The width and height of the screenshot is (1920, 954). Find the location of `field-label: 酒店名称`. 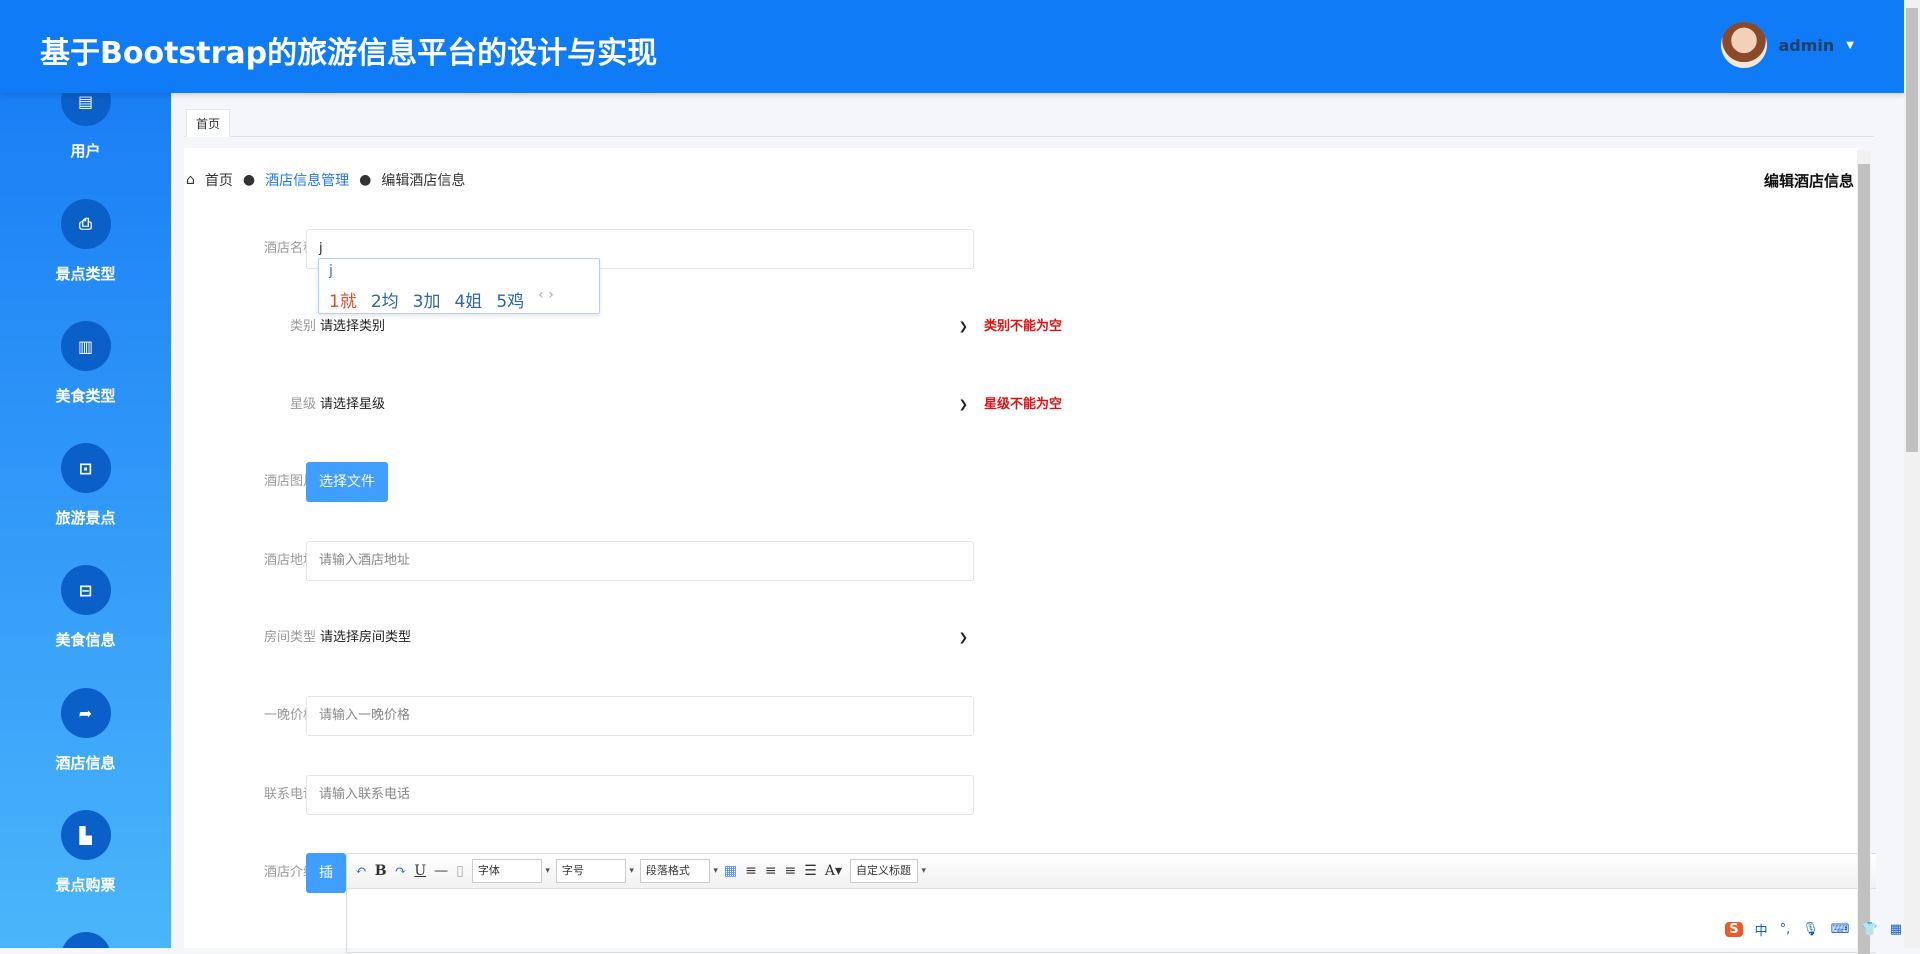

field-label: 酒店名称 is located at coordinates (289, 248).